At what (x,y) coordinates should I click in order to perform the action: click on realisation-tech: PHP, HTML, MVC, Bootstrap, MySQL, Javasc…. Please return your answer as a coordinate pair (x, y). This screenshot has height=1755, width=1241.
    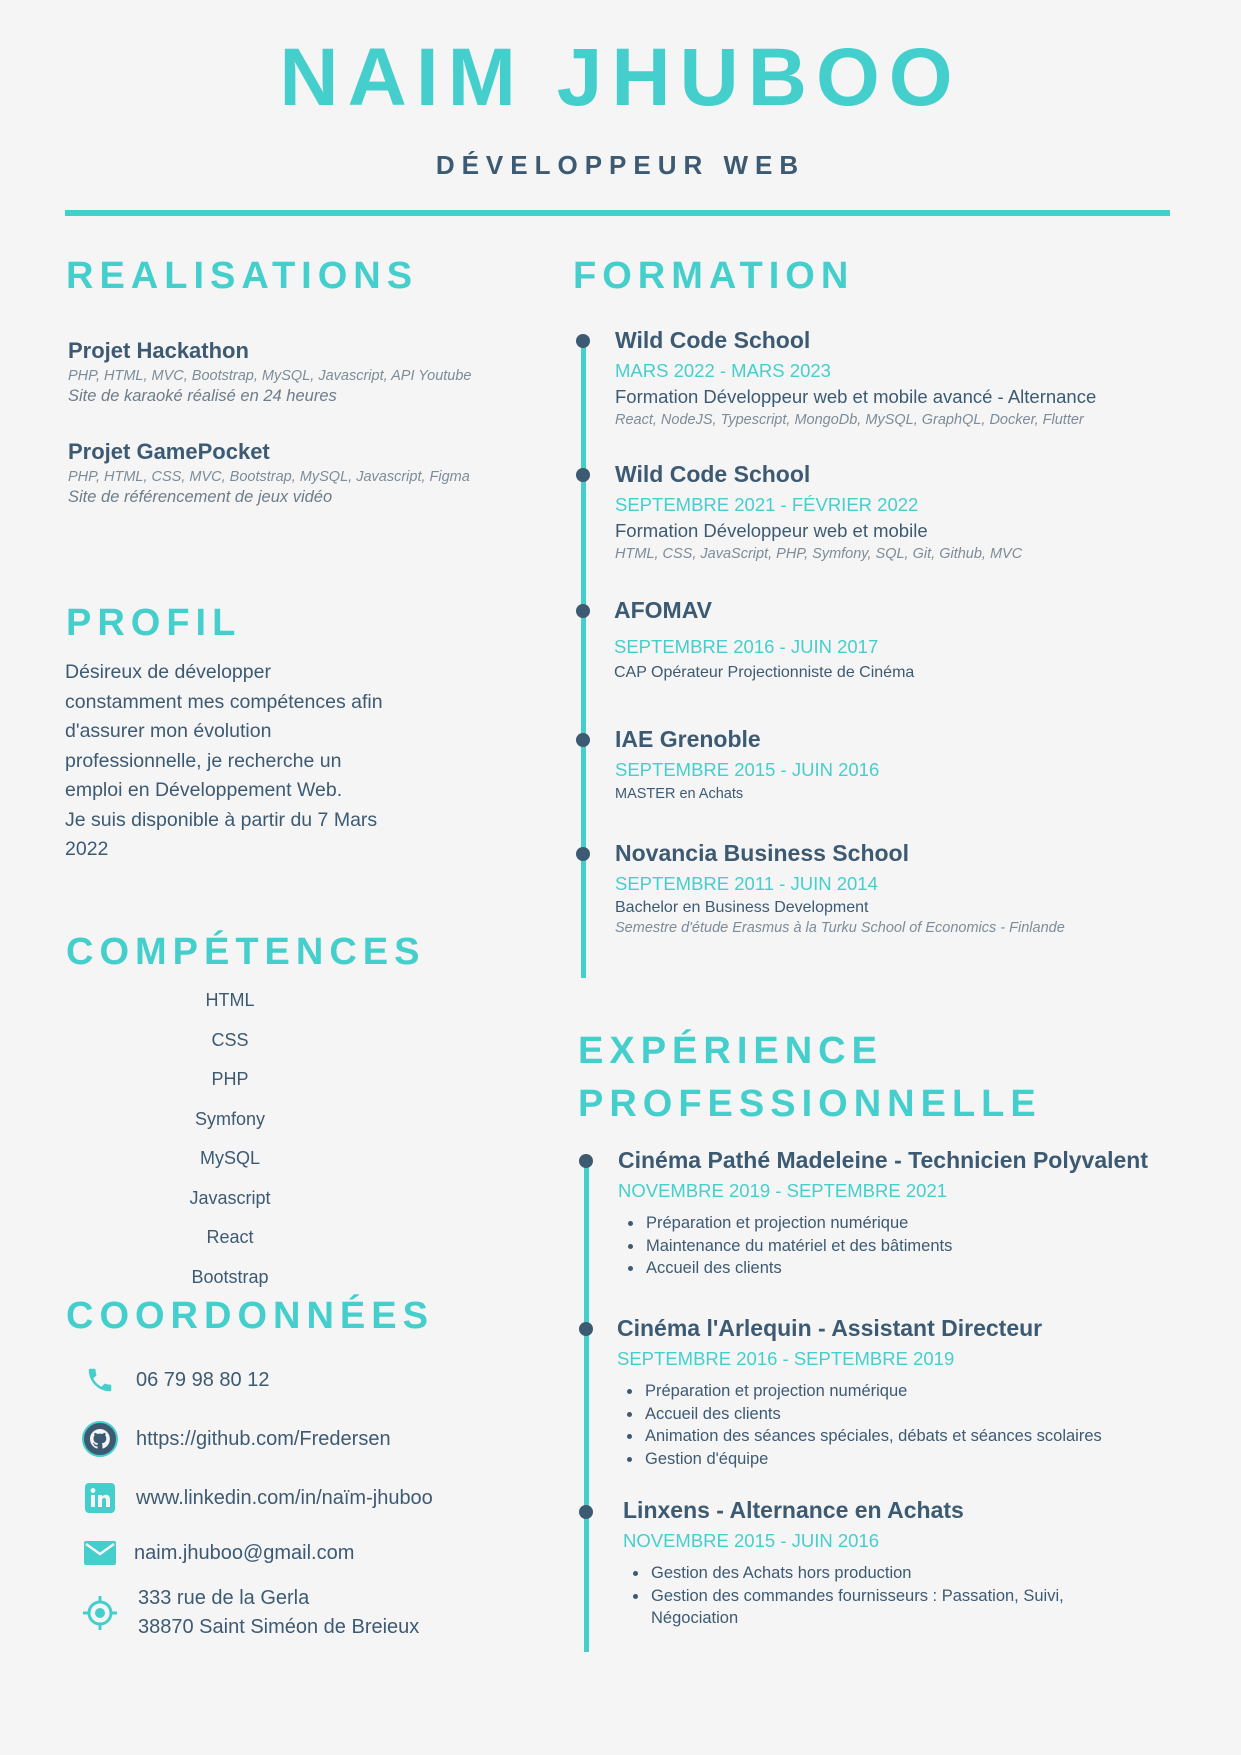
    Looking at the image, I should click on (270, 376).